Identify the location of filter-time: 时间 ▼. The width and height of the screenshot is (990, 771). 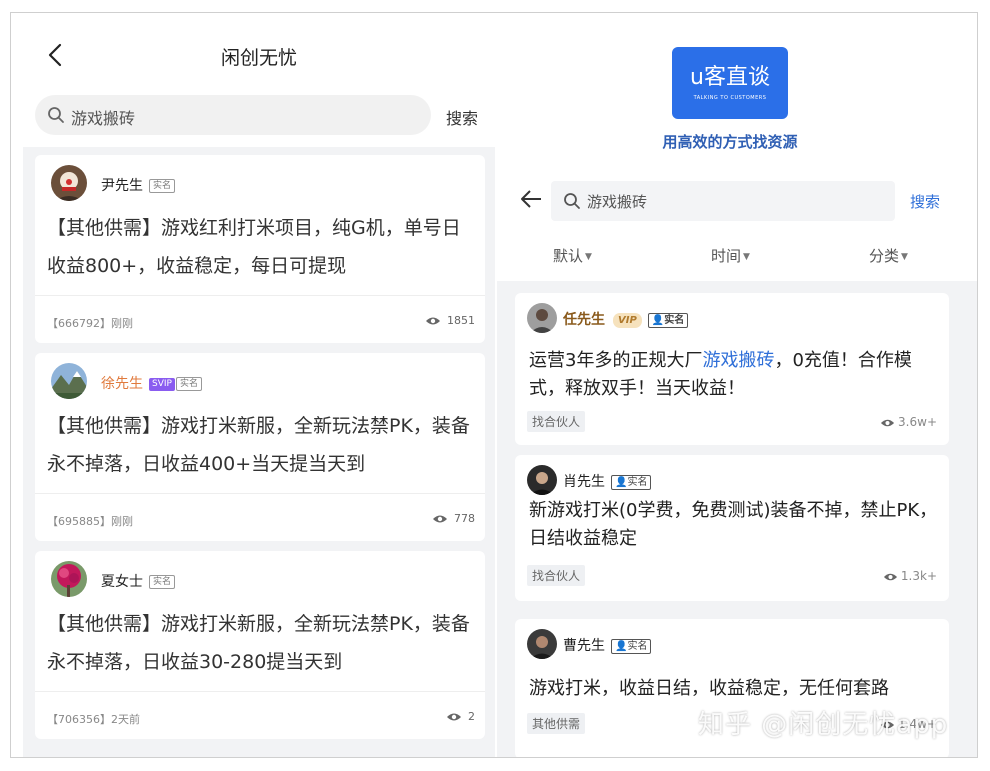
(730, 255).